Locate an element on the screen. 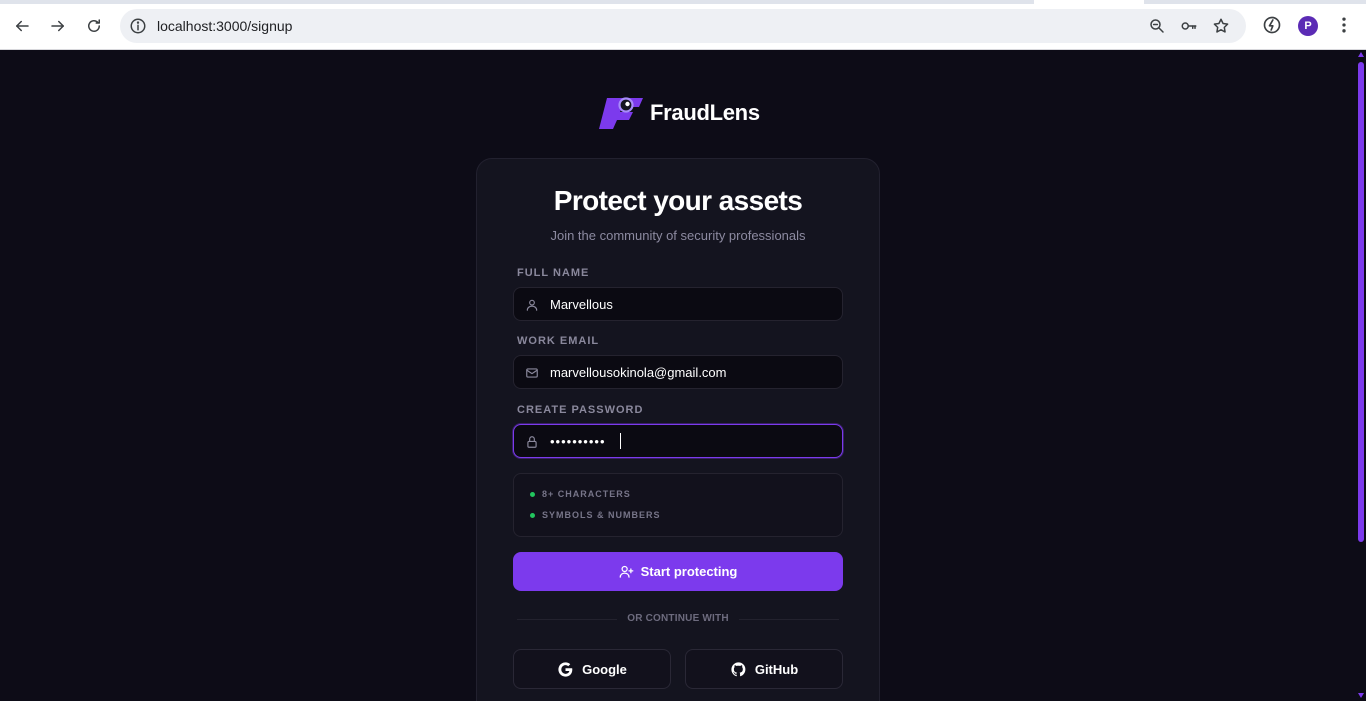 The height and width of the screenshot is (701, 1366). create-password-input is located at coordinates (695, 441).